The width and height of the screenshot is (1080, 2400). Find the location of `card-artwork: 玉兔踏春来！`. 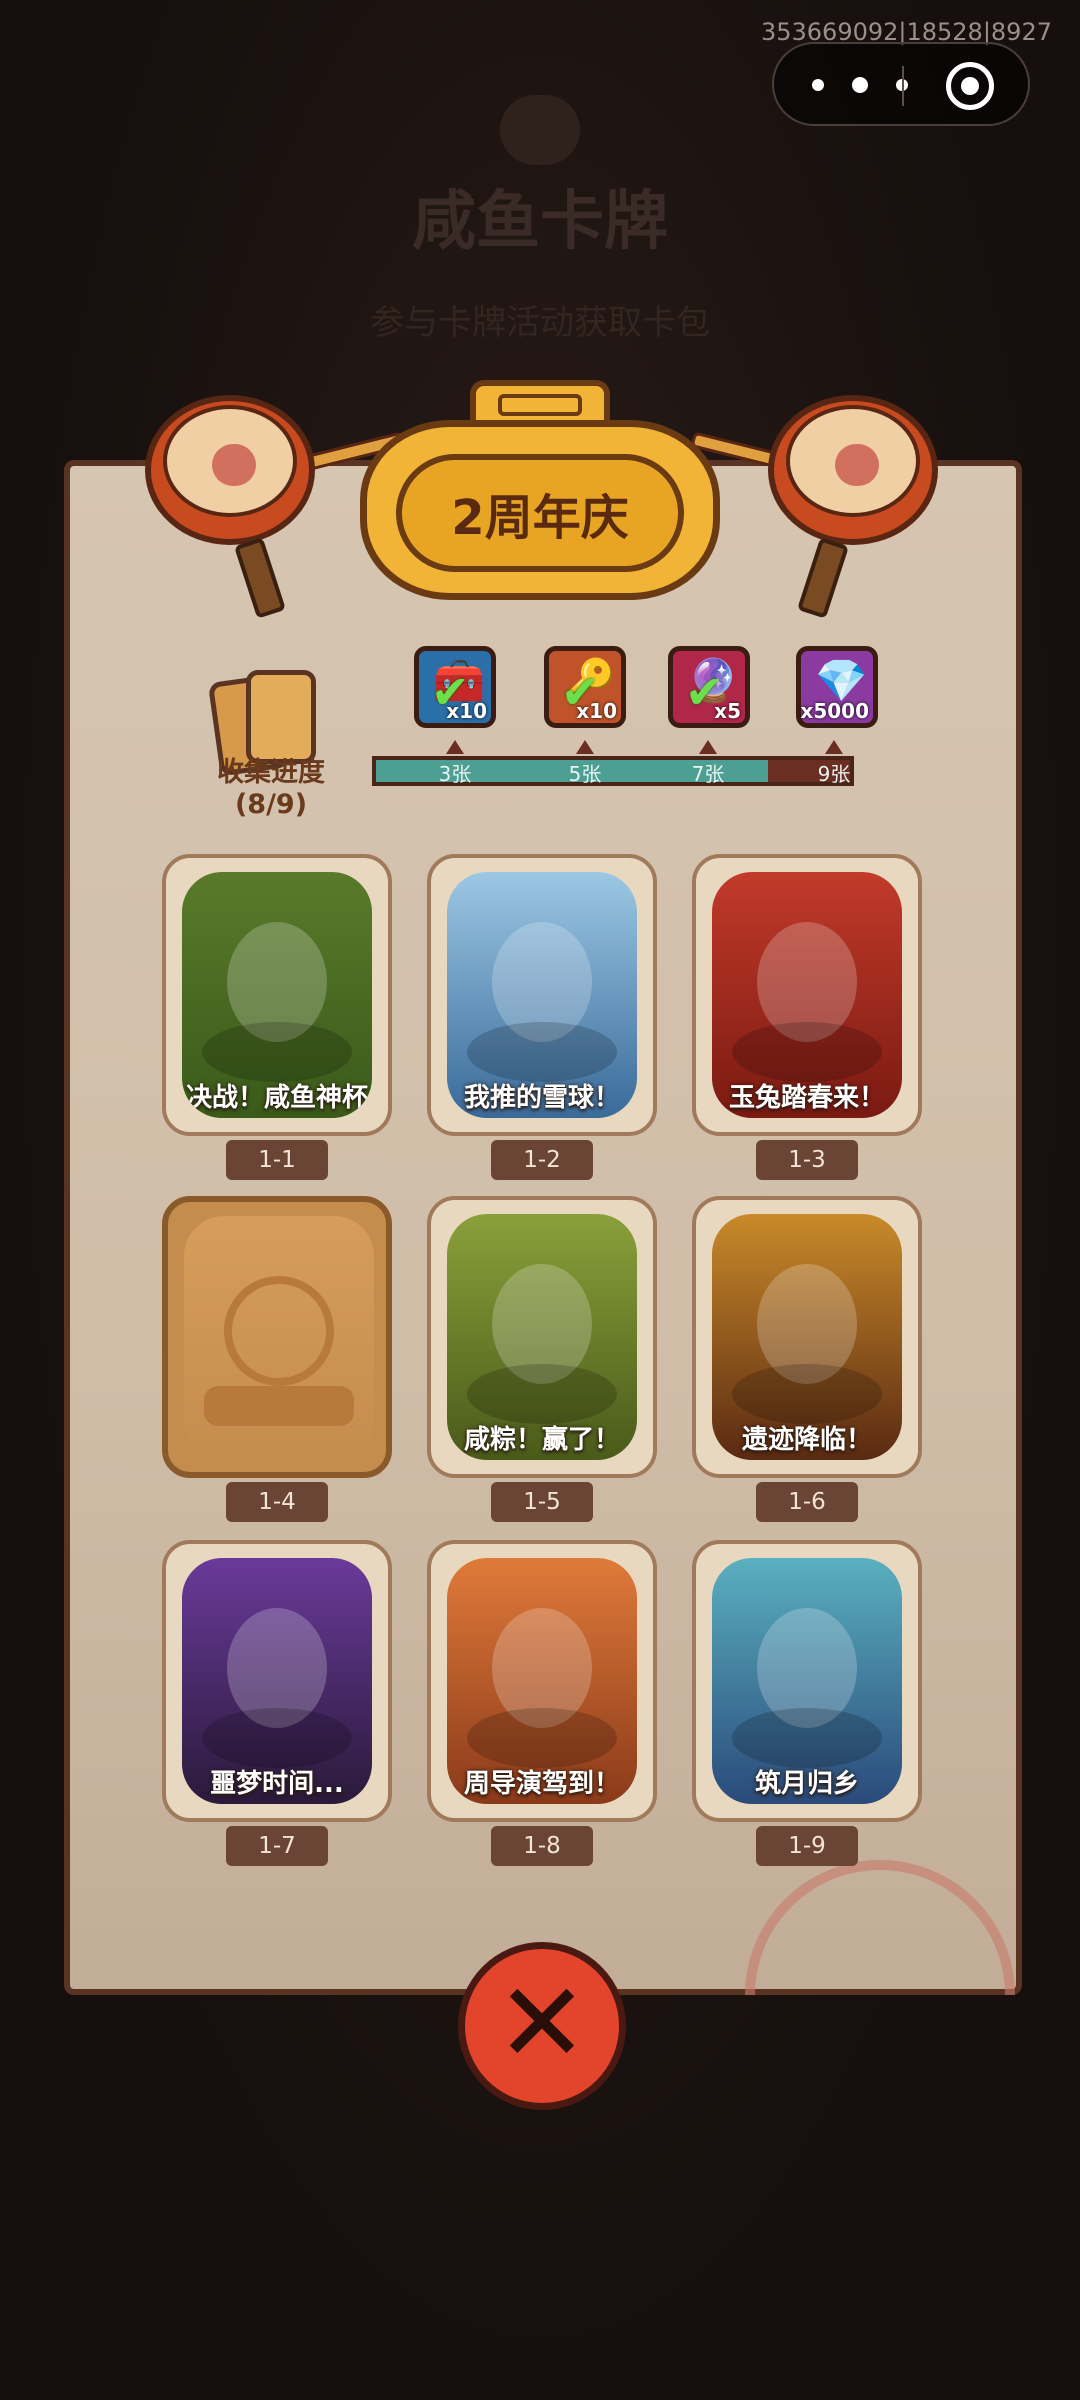

card-artwork: 玉兔踏春来！ is located at coordinates (807, 995).